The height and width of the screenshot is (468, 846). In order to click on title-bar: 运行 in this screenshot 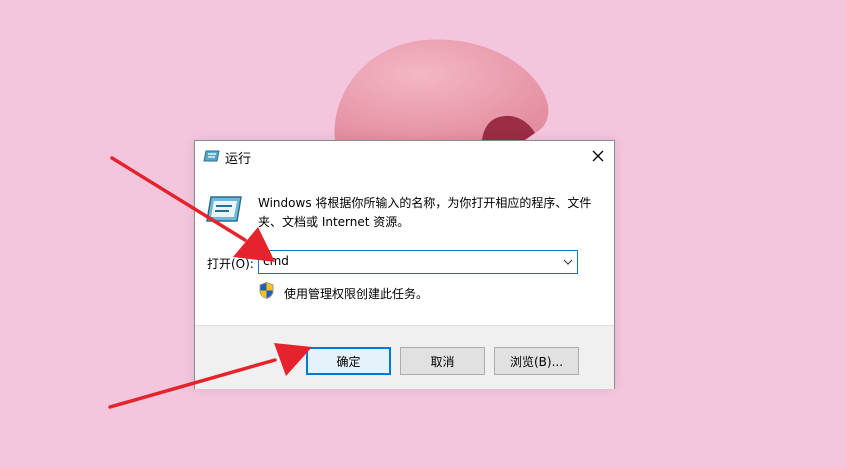, I will do `click(404, 156)`.